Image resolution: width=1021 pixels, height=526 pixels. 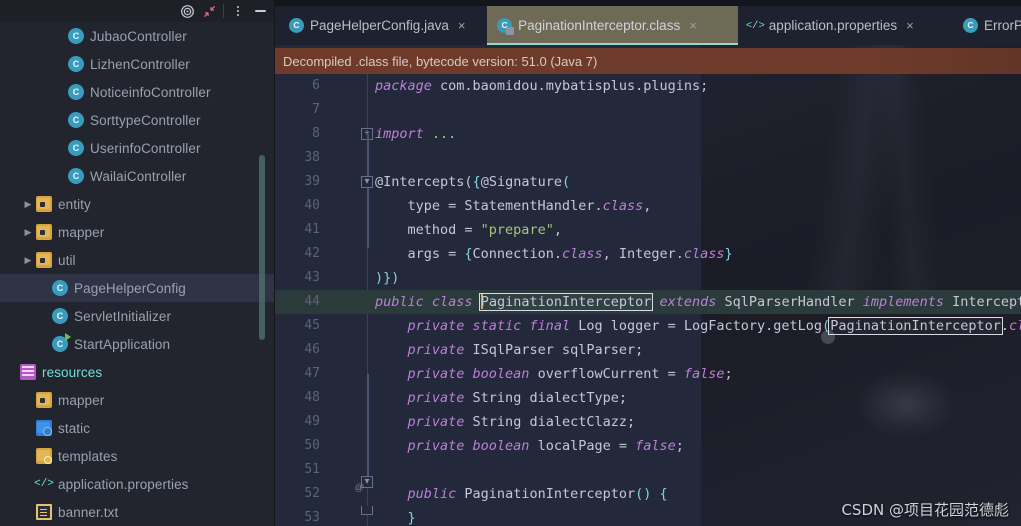 What do you see at coordinates (137, 120) in the screenshot?
I see `sidebar-item-sorttypecontroller: ▶CSorttypeController` at bounding box center [137, 120].